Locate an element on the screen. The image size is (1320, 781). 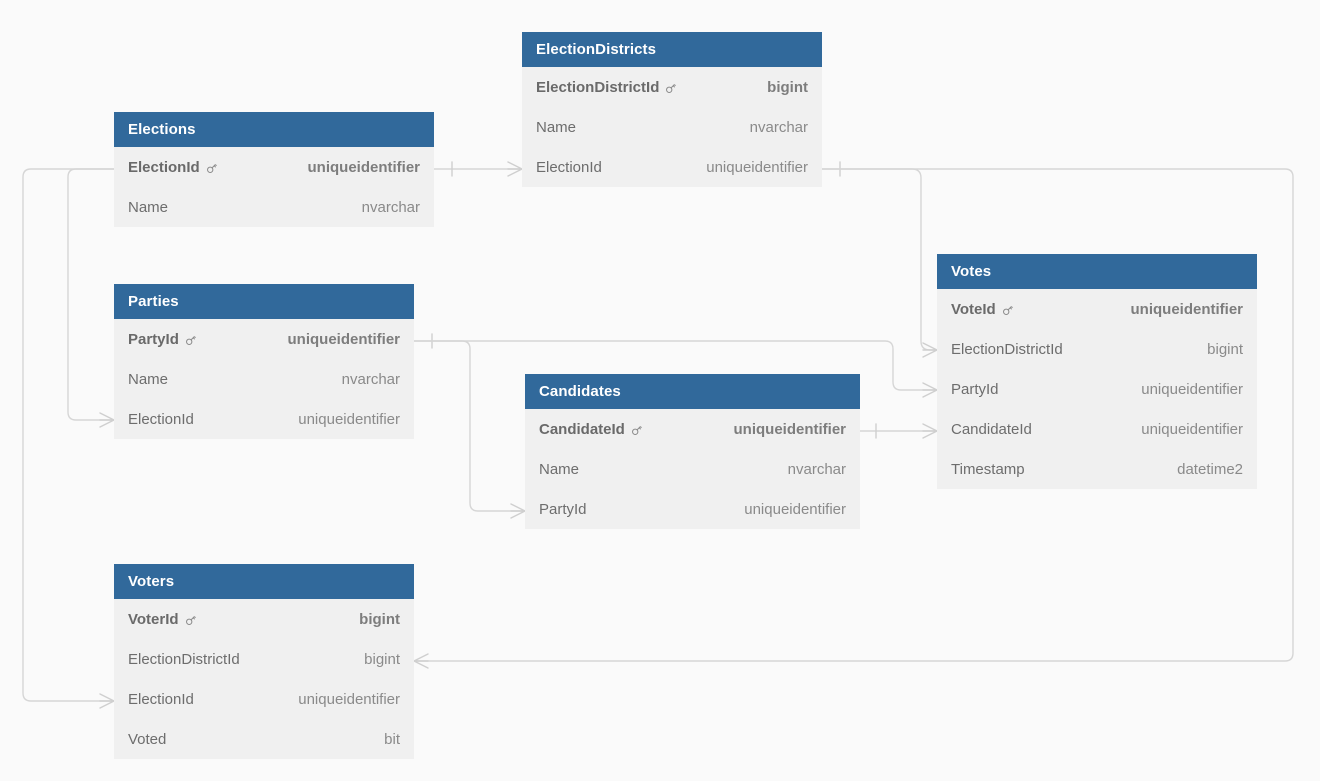
column-row: VoterId bigint is located at coordinates (264, 619).